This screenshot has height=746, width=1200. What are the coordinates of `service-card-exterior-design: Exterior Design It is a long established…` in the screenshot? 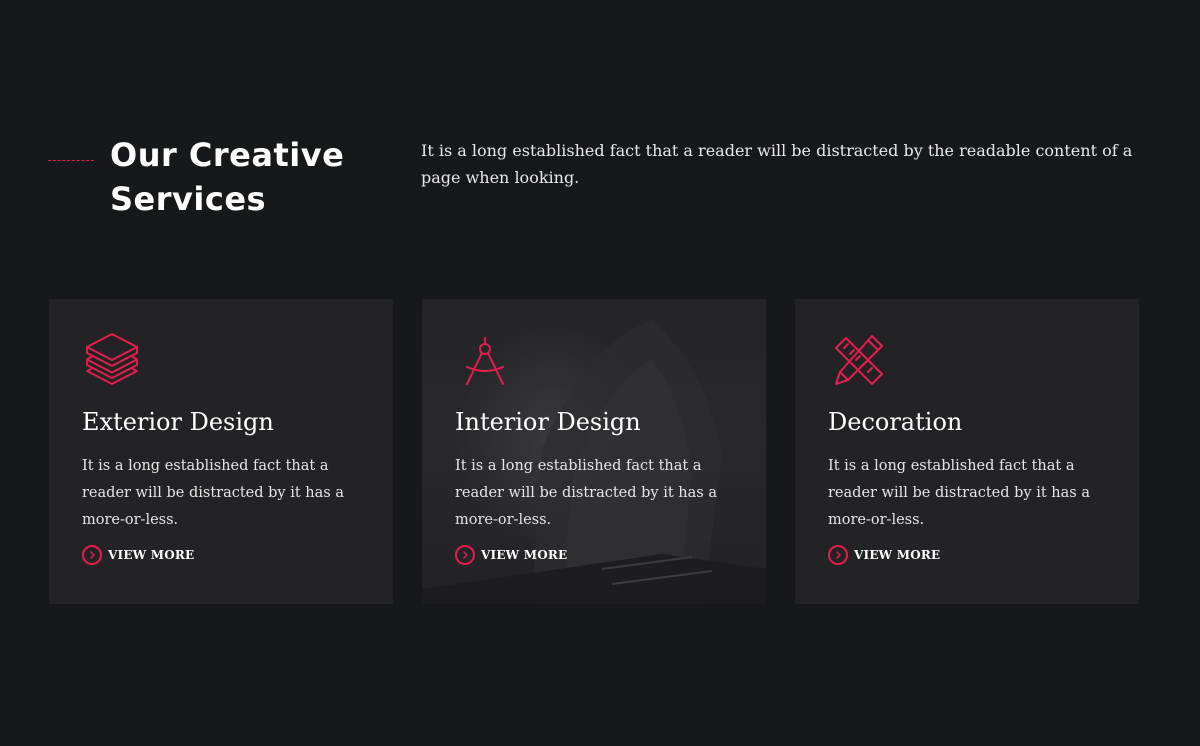 It's located at (221, 451).